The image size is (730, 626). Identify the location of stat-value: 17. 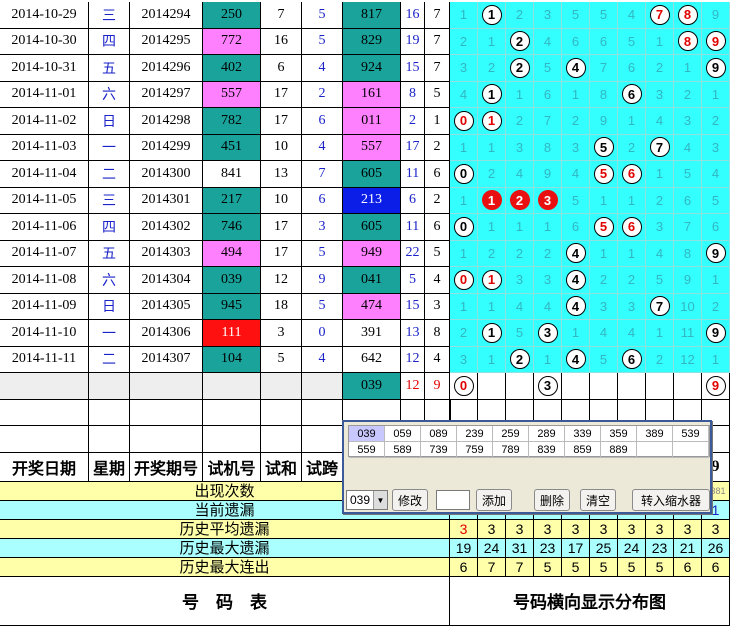
(576, 548).